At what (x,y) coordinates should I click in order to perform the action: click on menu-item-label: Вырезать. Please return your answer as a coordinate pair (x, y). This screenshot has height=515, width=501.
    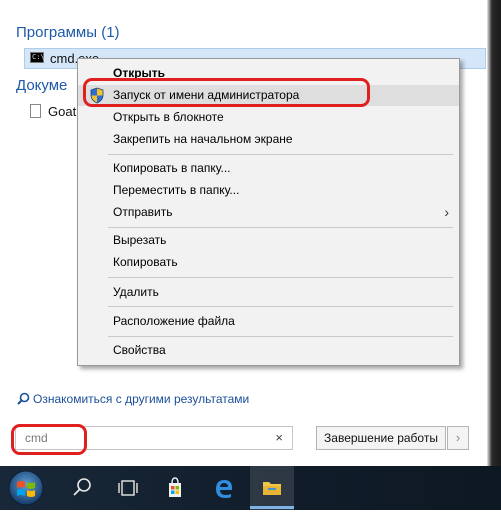
    Looking at the image, I should click on (140, 240).